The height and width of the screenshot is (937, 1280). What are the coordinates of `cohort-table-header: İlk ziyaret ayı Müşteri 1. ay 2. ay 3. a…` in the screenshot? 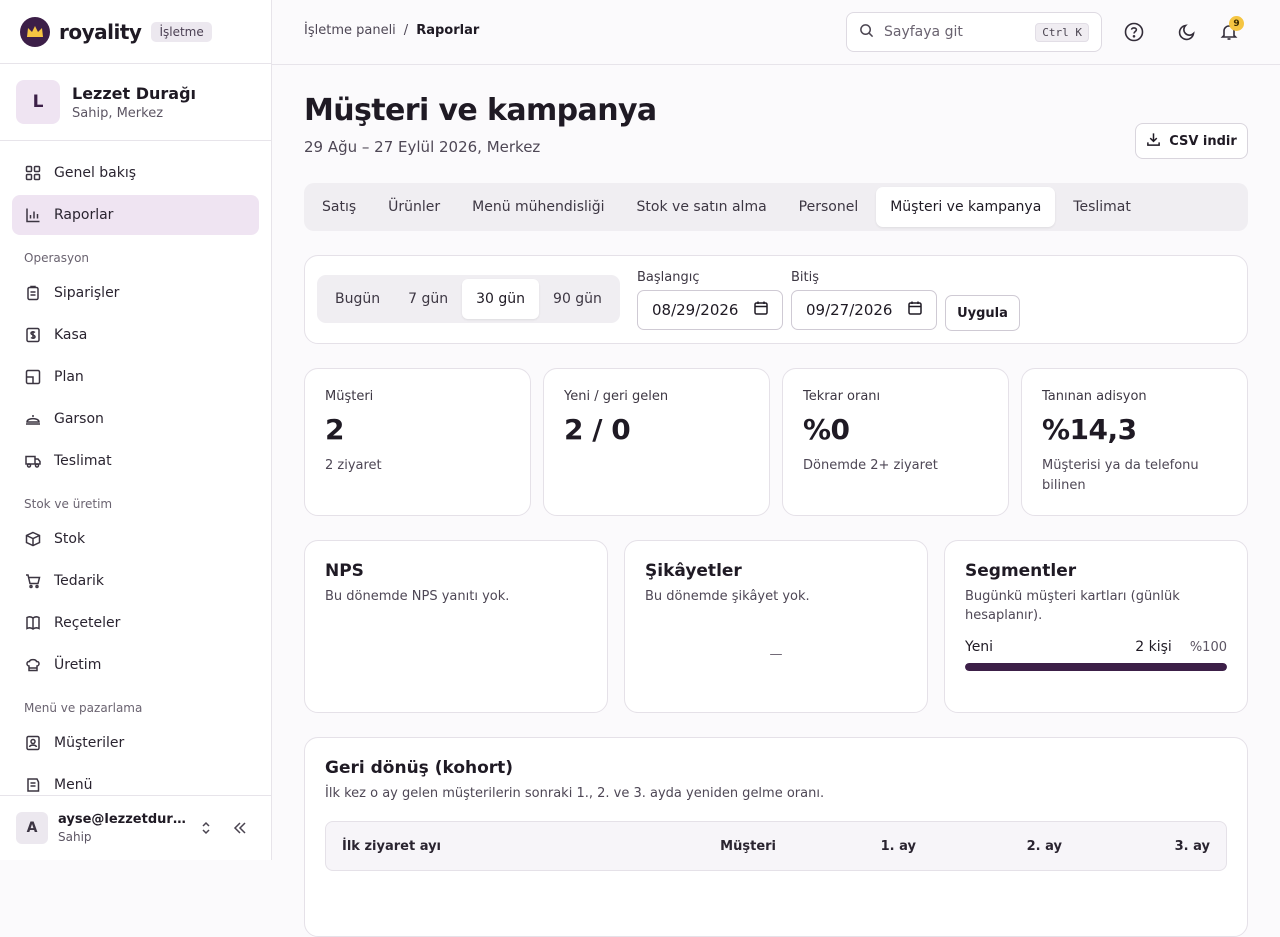 It's located at (776, 846).